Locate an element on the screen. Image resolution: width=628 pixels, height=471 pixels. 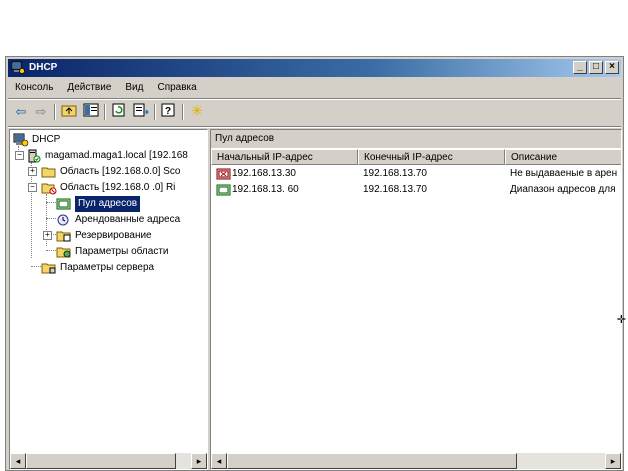
address-pool-icon is located at coordinates (63, 204).